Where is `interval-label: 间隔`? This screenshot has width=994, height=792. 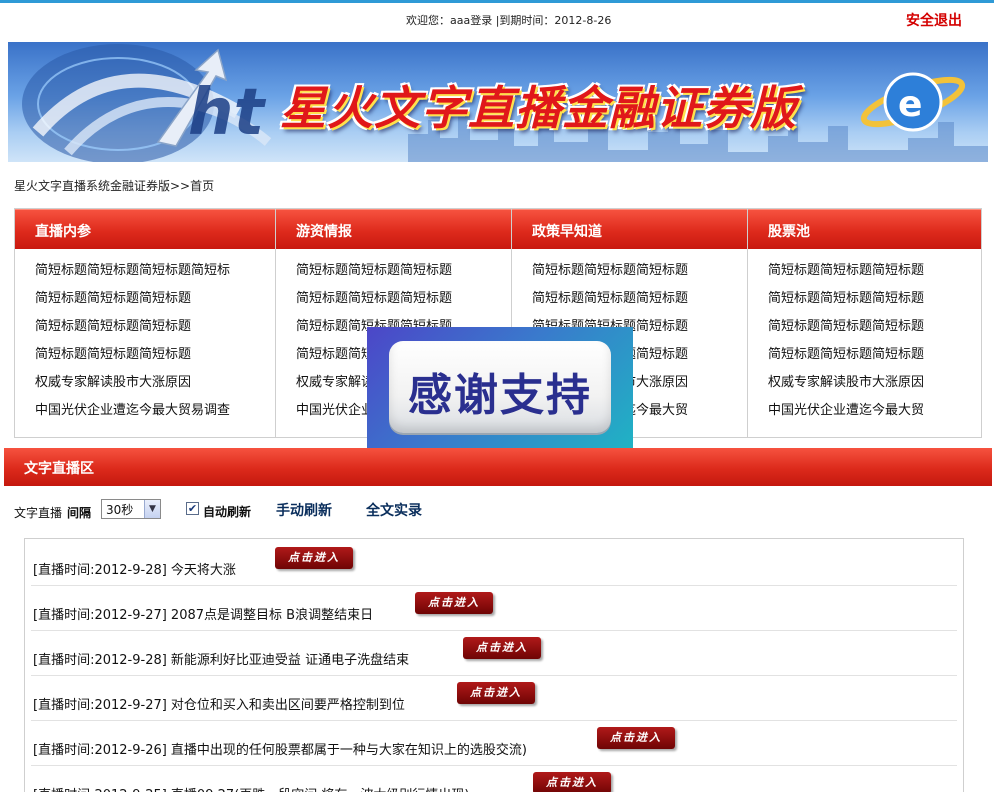
interval-label: 间隔 is located at coordinates (79, 513).